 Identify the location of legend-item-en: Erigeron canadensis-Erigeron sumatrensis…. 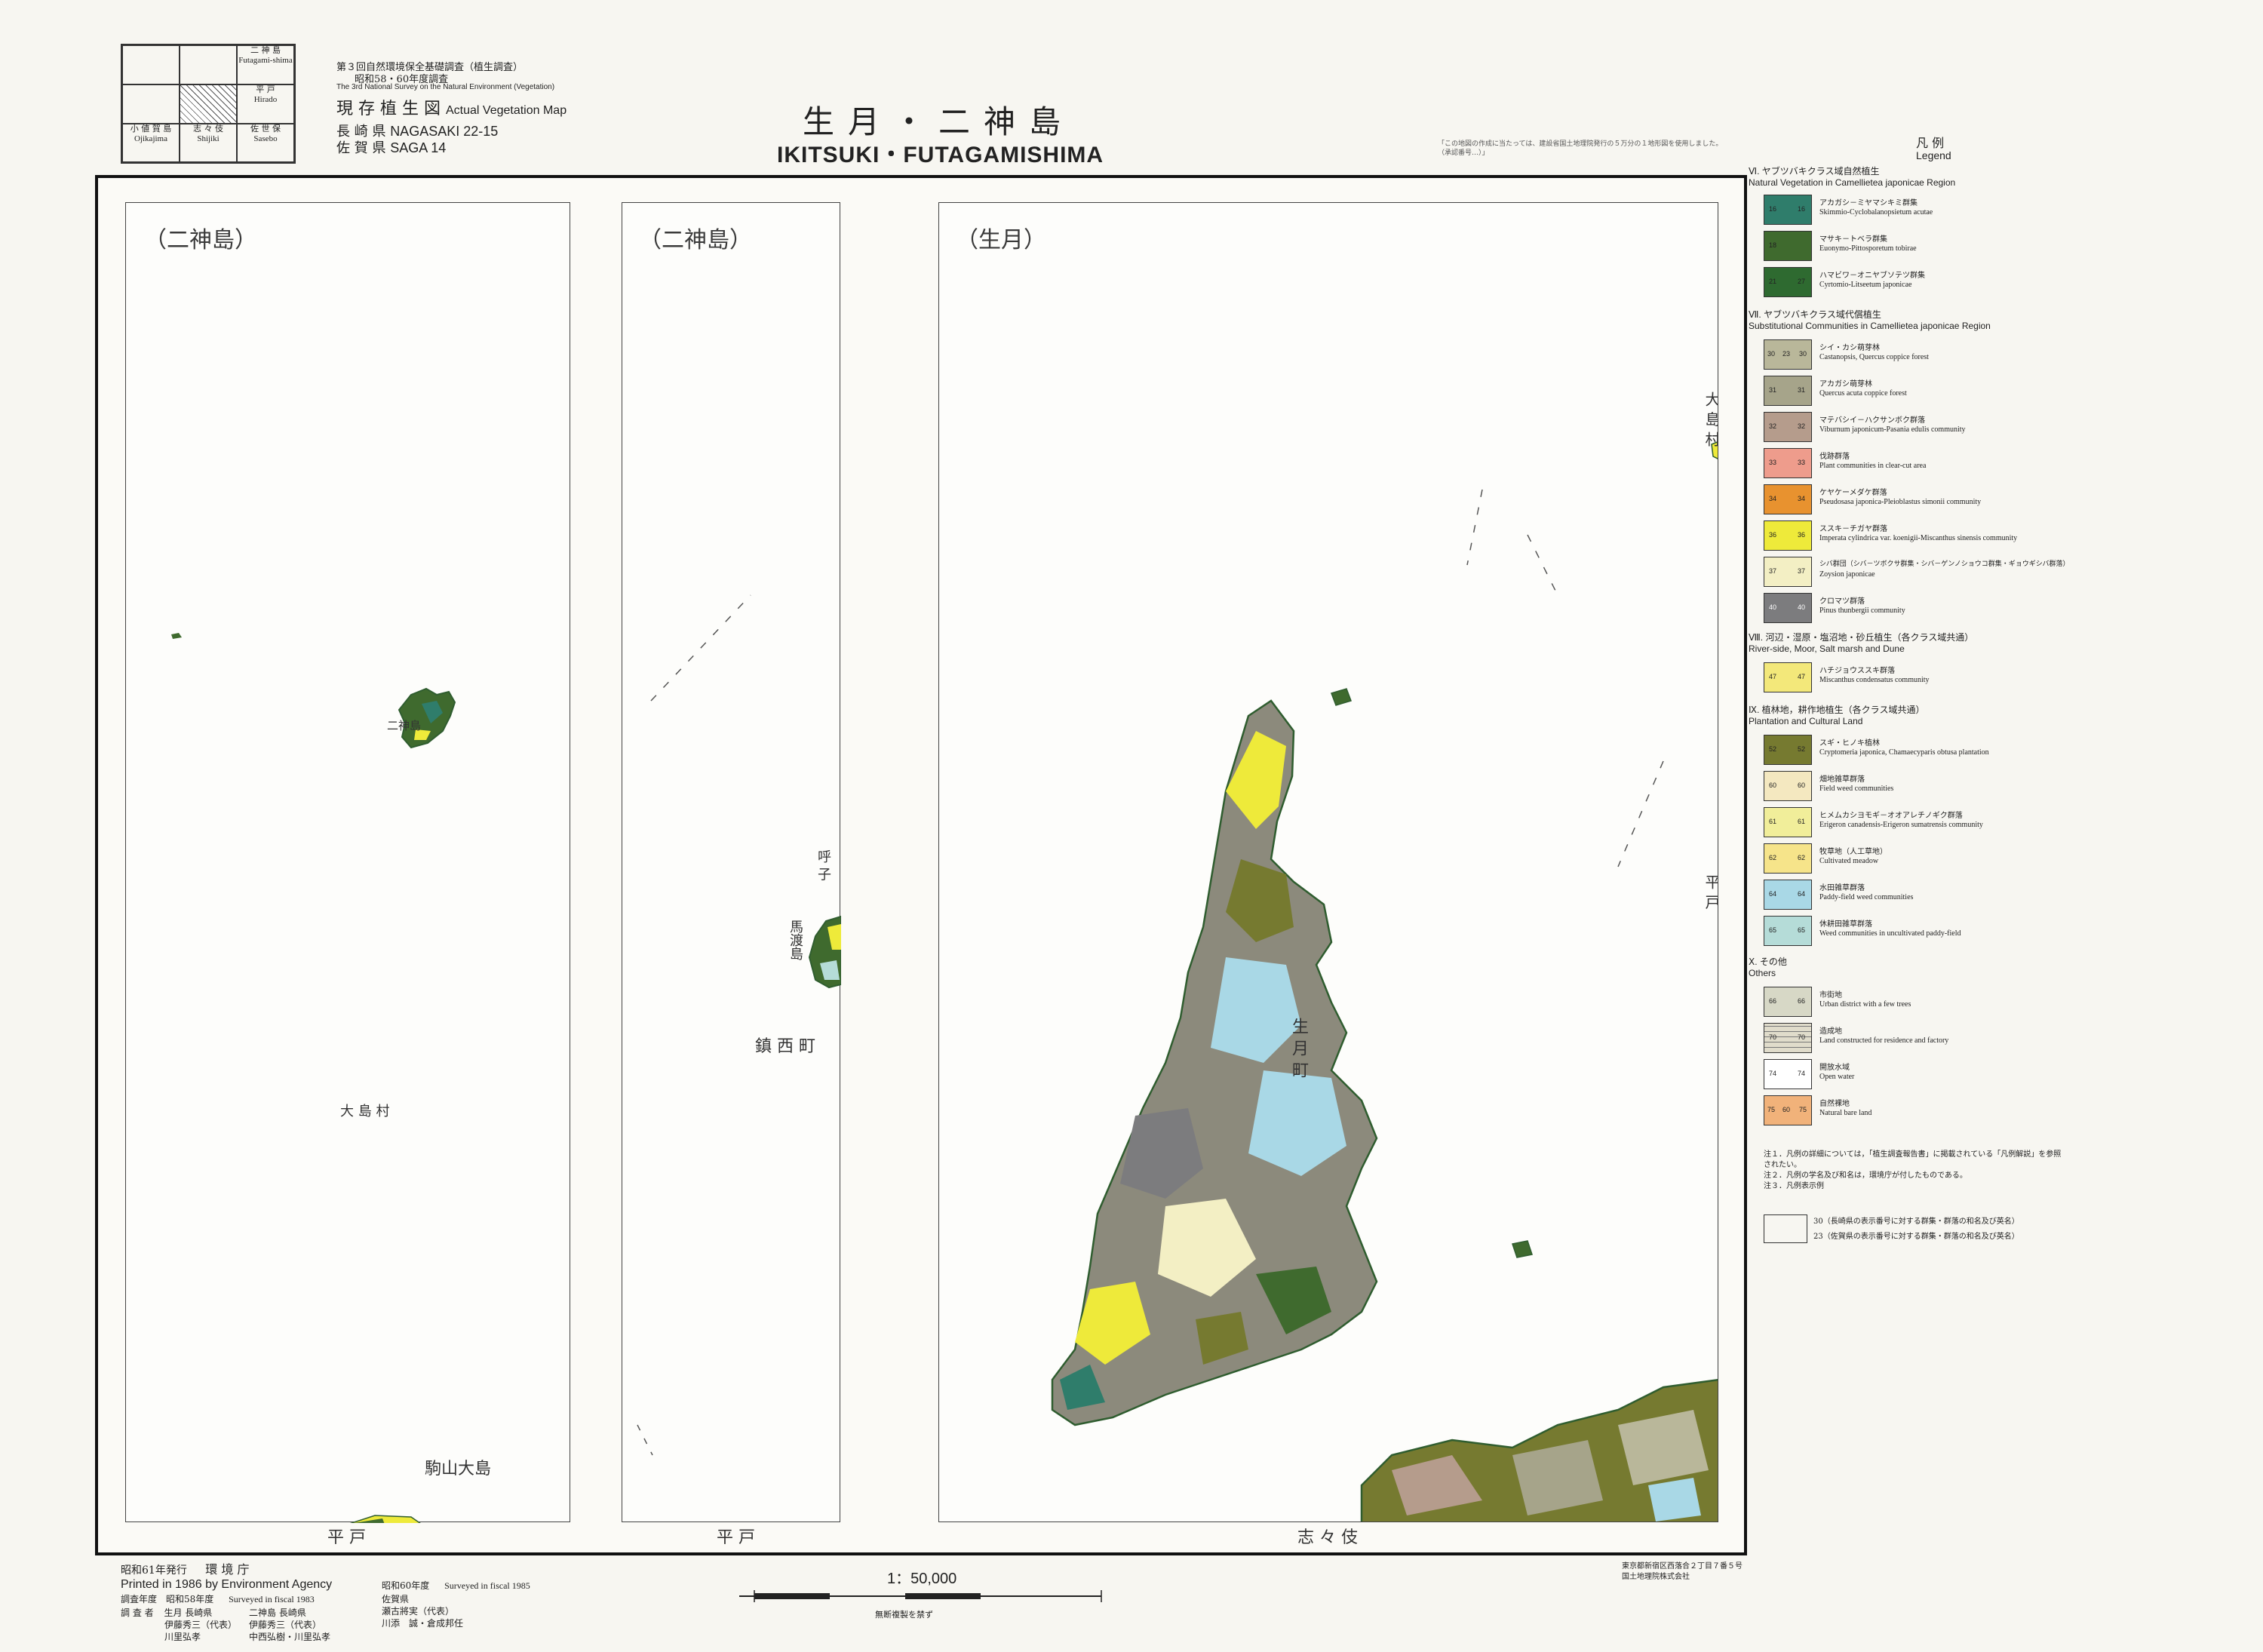
(1901, 825).